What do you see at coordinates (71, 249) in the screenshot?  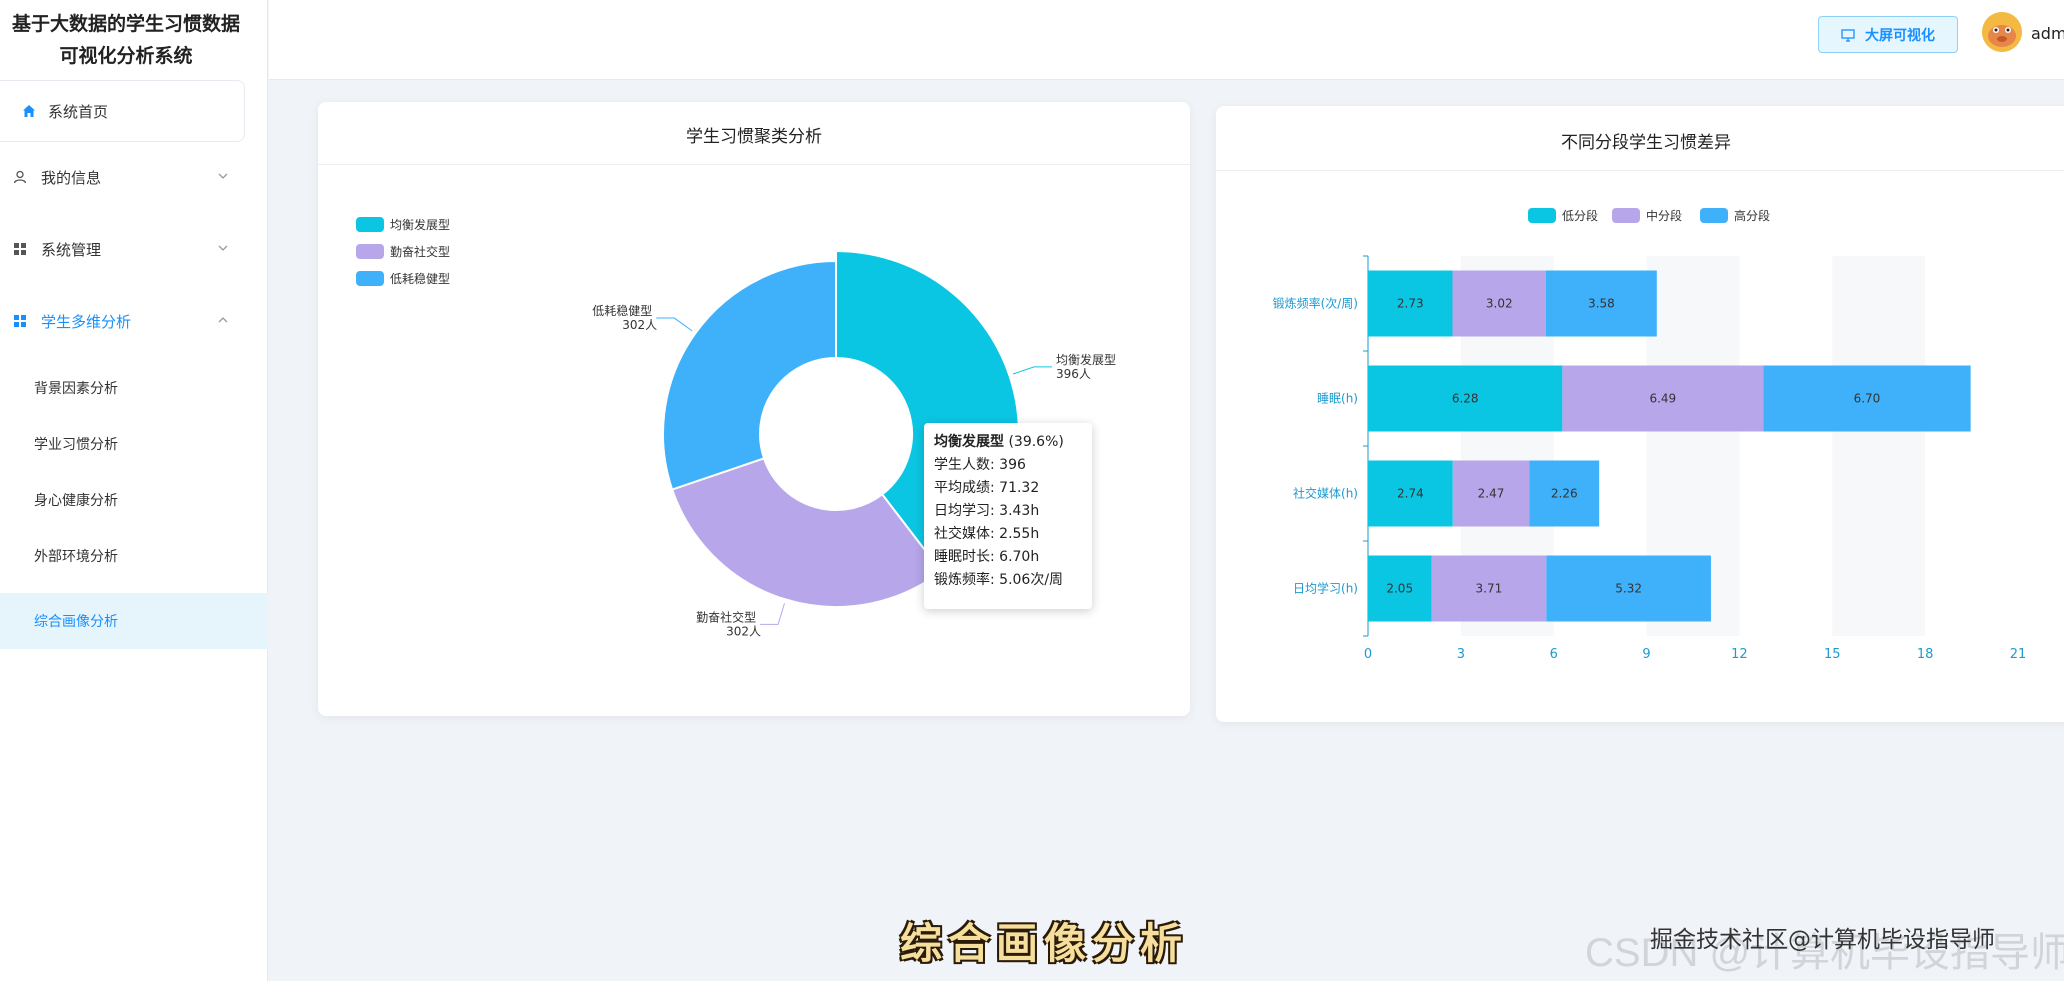 I see `menu-system-management-label: 系统管理` at bounding box center [71, 249].